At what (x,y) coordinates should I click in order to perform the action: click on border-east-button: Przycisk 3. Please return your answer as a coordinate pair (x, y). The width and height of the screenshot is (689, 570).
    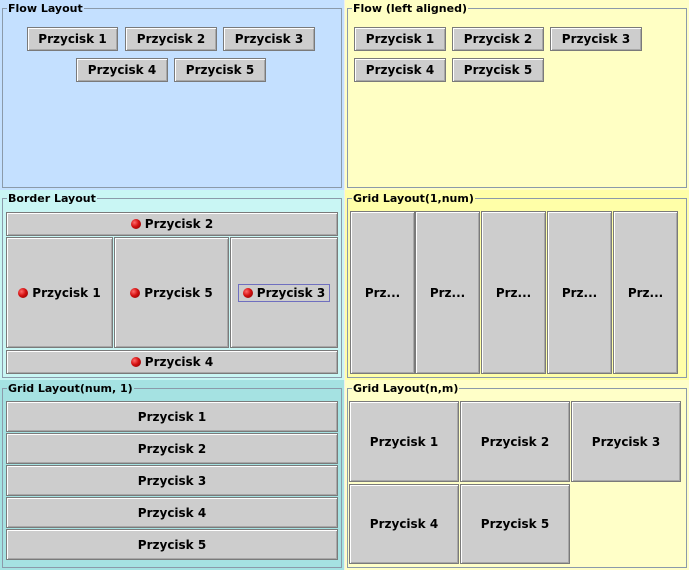
    Looking at the image, I should click on (284, 292).